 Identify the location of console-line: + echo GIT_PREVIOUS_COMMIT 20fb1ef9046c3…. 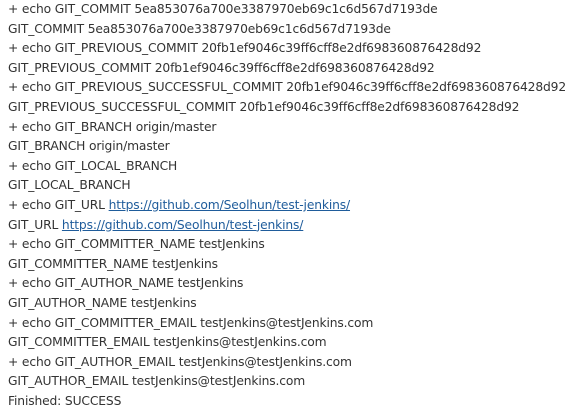
(245, 48).